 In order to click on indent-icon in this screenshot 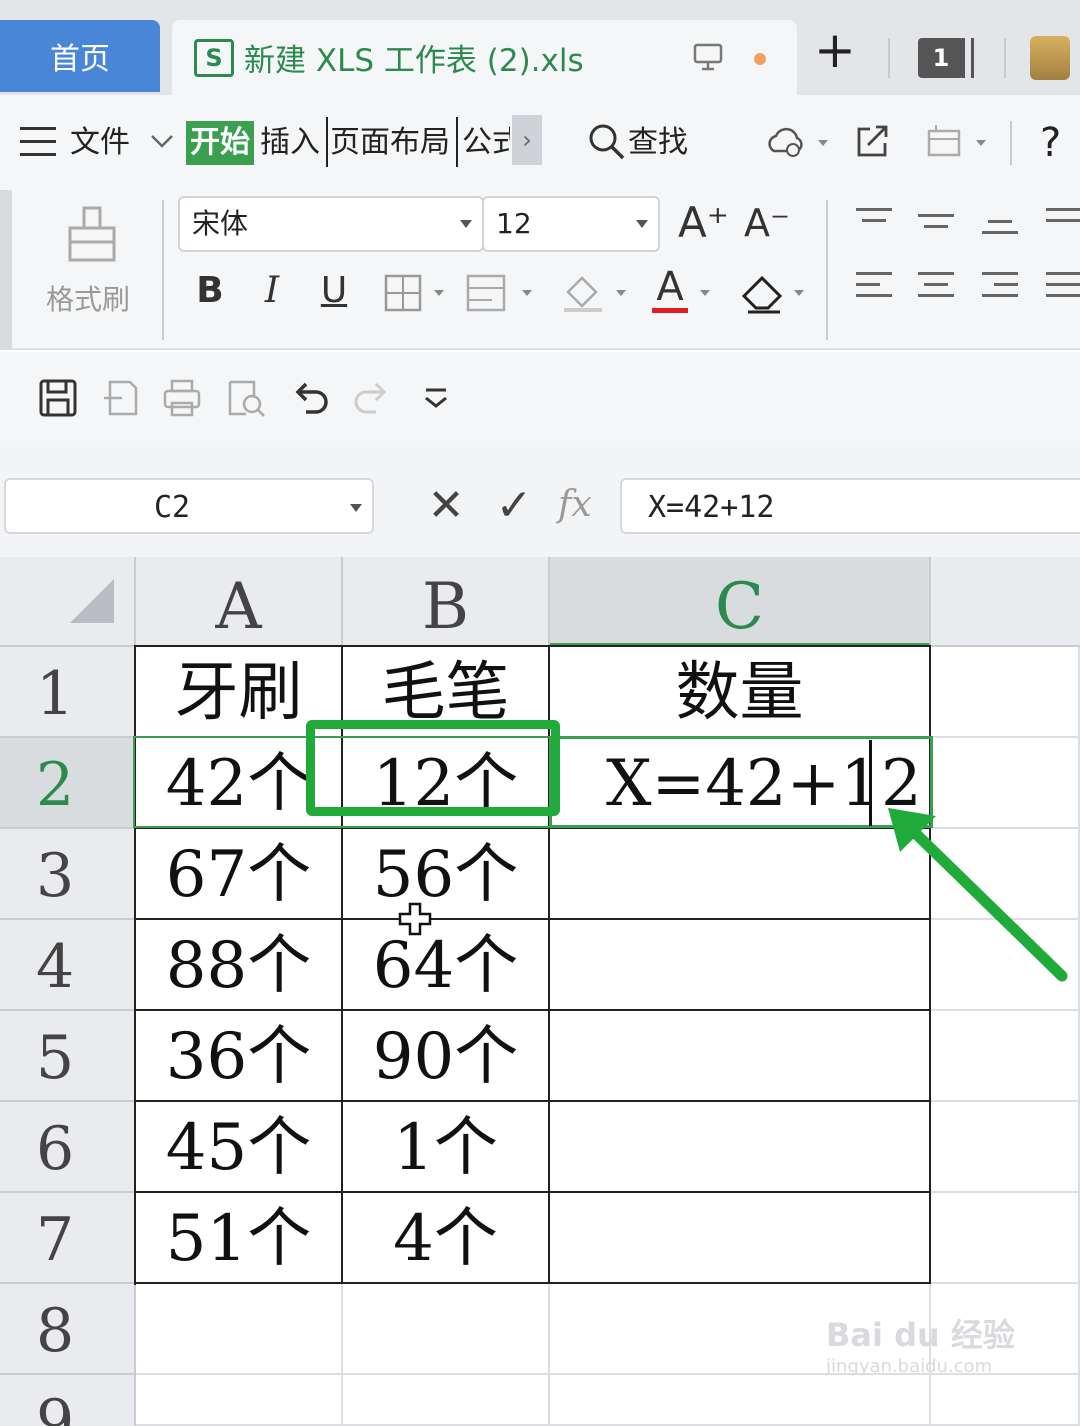, I will do `click(1063, 219)`.